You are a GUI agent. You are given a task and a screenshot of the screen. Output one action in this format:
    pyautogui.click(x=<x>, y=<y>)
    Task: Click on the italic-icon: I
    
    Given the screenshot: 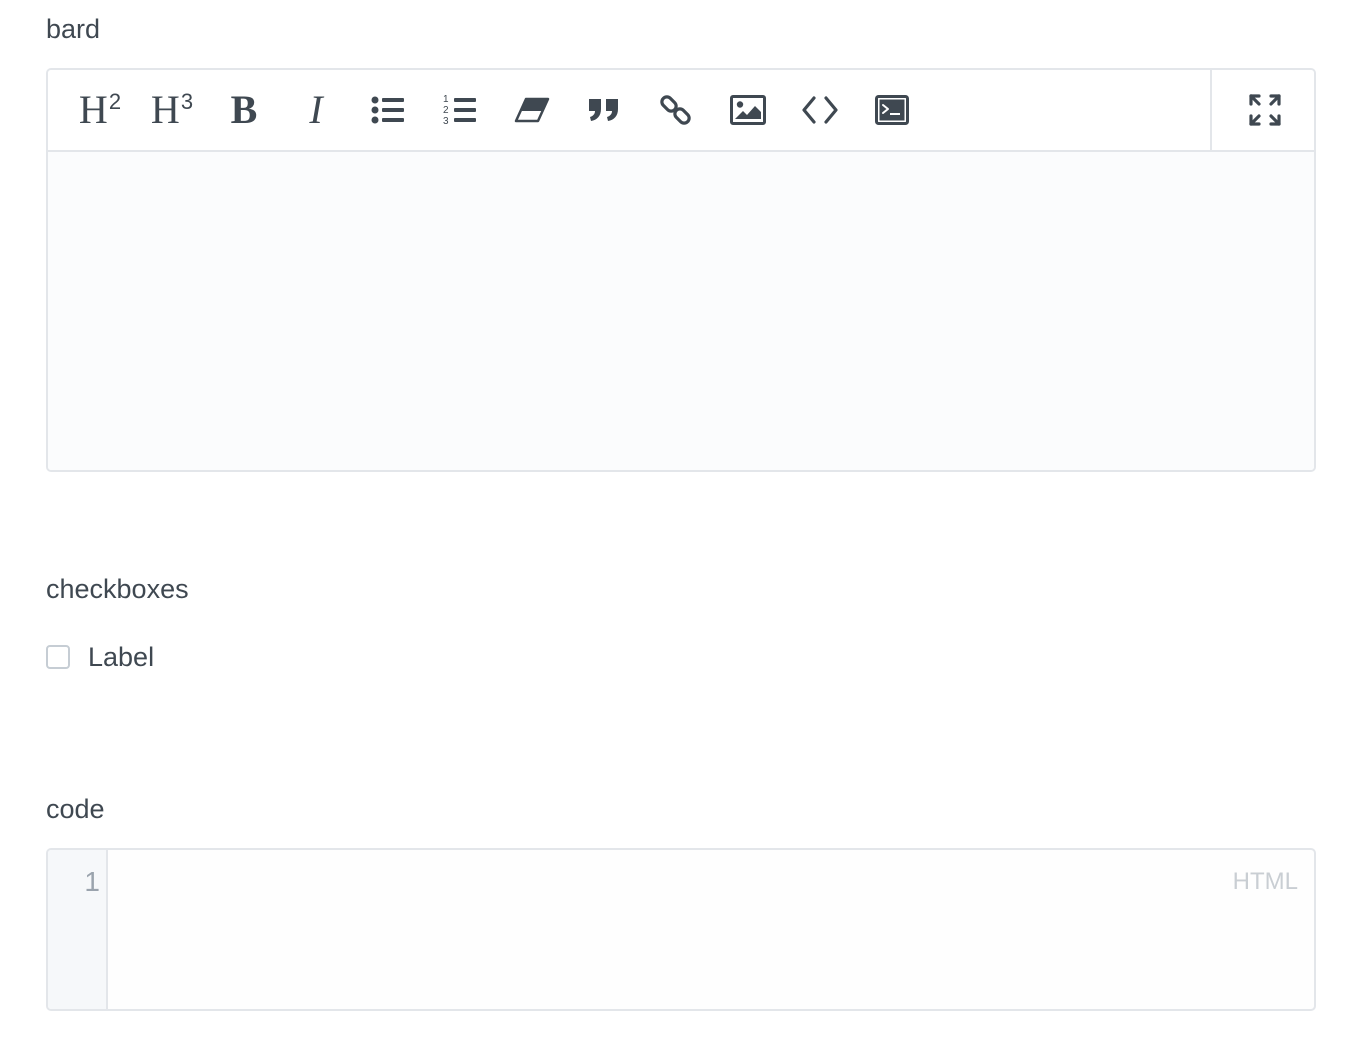 What is the action you would take?
    pyautogui.click(x=316, y=109)
    